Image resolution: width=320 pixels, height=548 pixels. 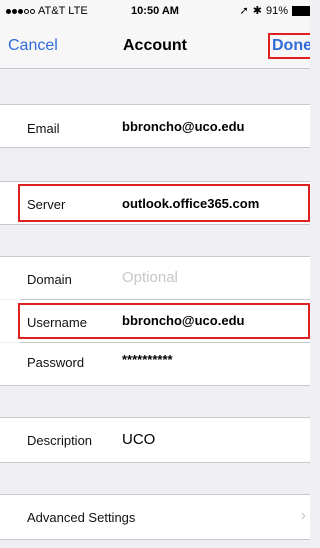 What do you see at coordinates (289, 46) in the screenshot?
I see `done-button: Done` at bounding box center [289, 46].